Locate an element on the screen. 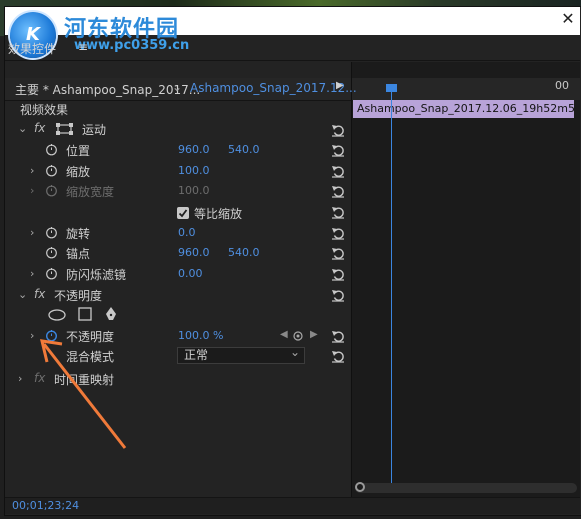 The width and height of the screenshot is (581, 519). blend-mode-value: 正常 is located at coordinates (196, 355).